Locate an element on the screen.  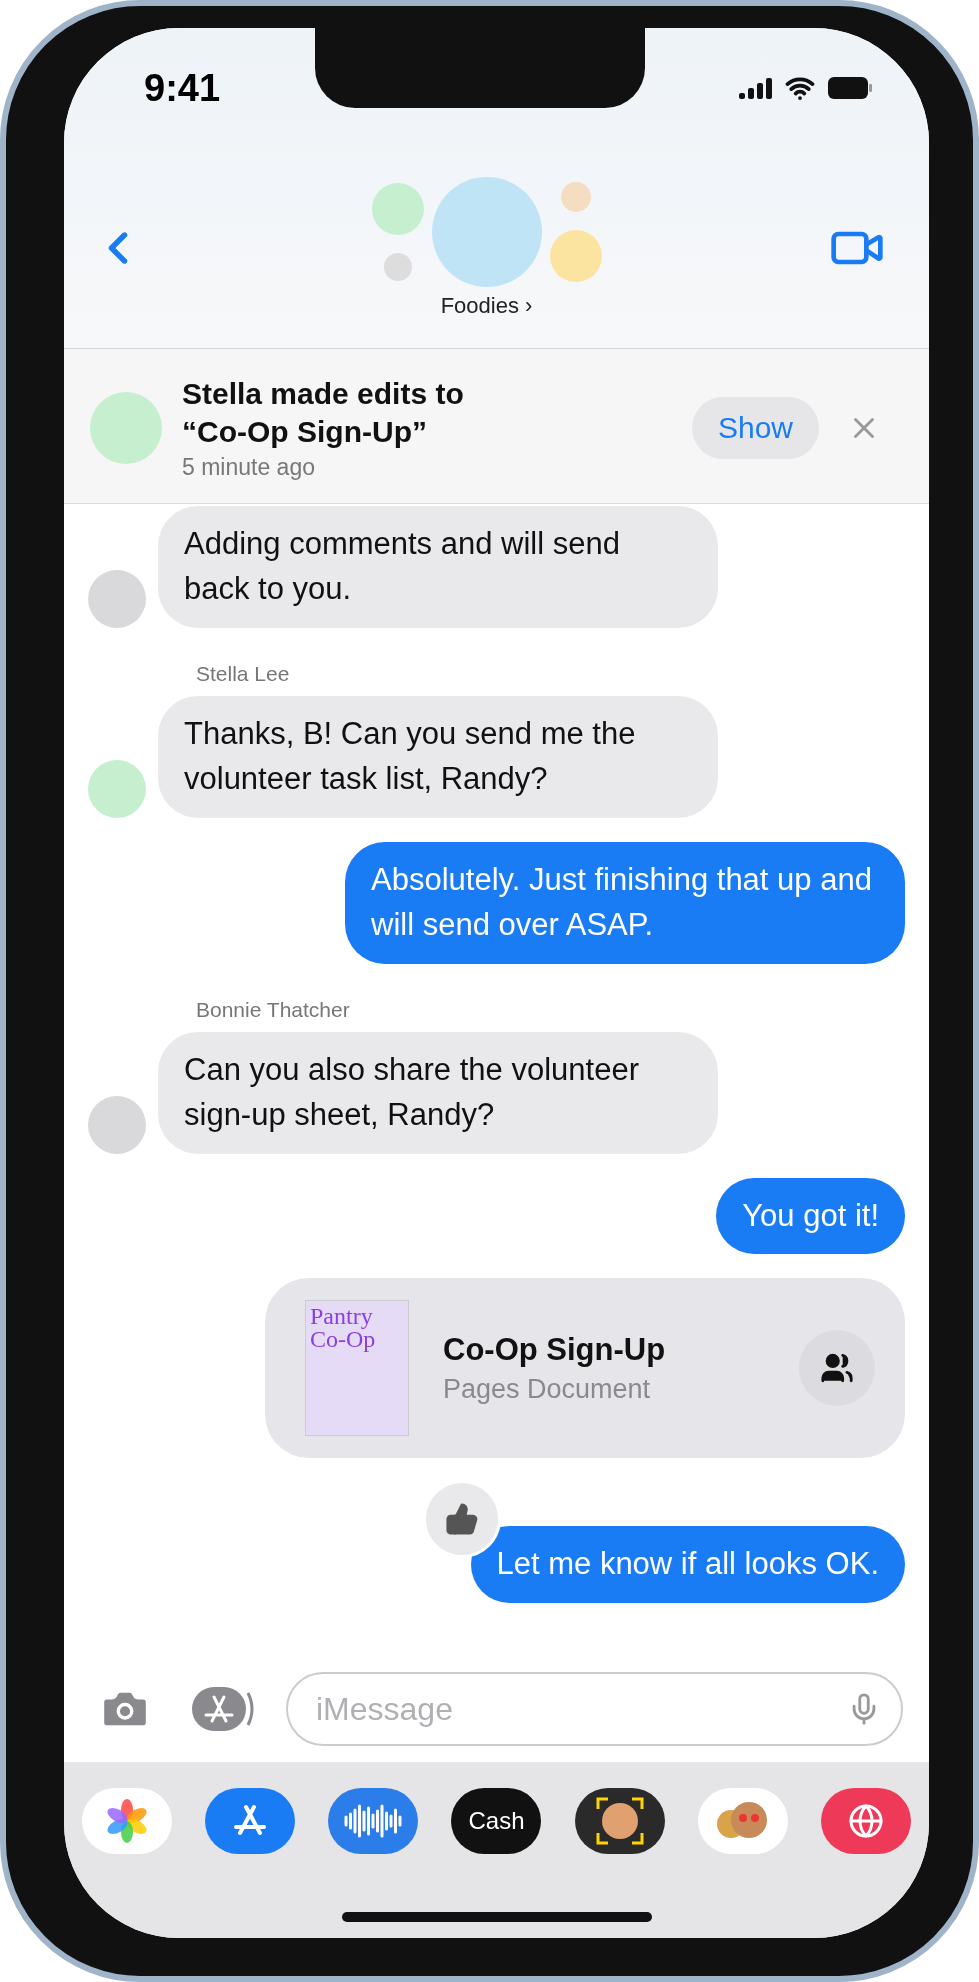
status-time: 9:41 is located at coordinates (182, 88).